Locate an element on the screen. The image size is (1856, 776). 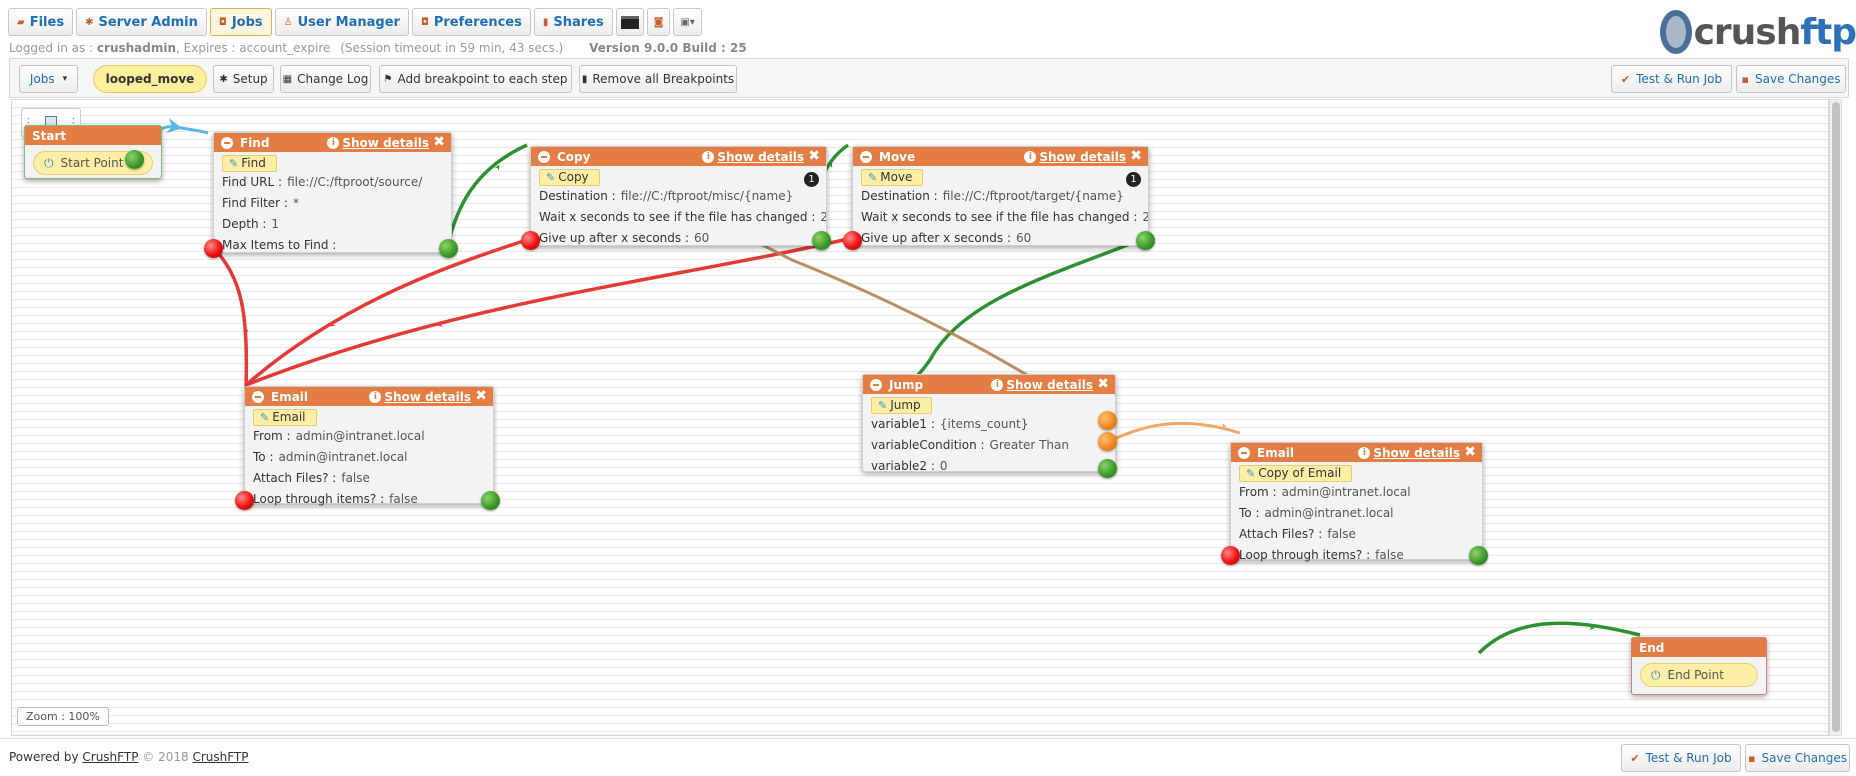
move-success-port is located at coordinates (1145, 240).